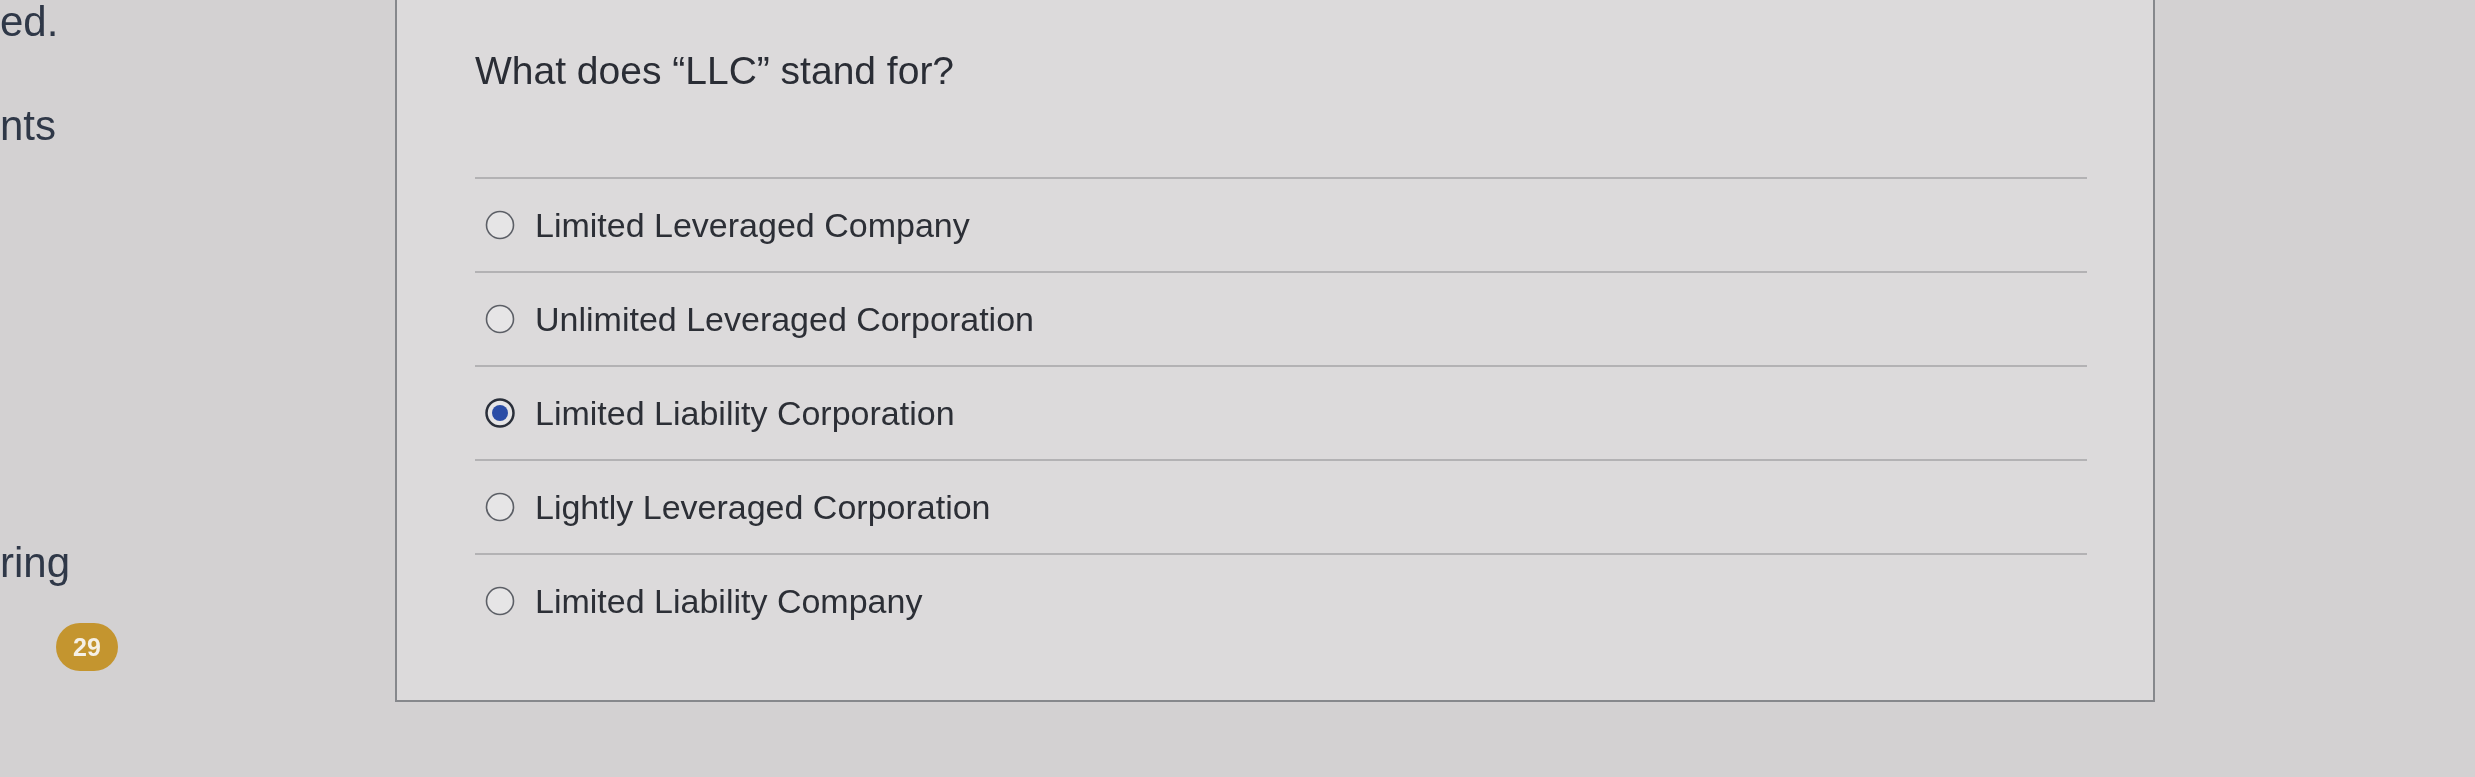 The width and height of the screenshot is (2475, 777). Describe the element at coordinates (729, 601) in the screenshot. I see `option-label: Limited Liability Company` at that location.